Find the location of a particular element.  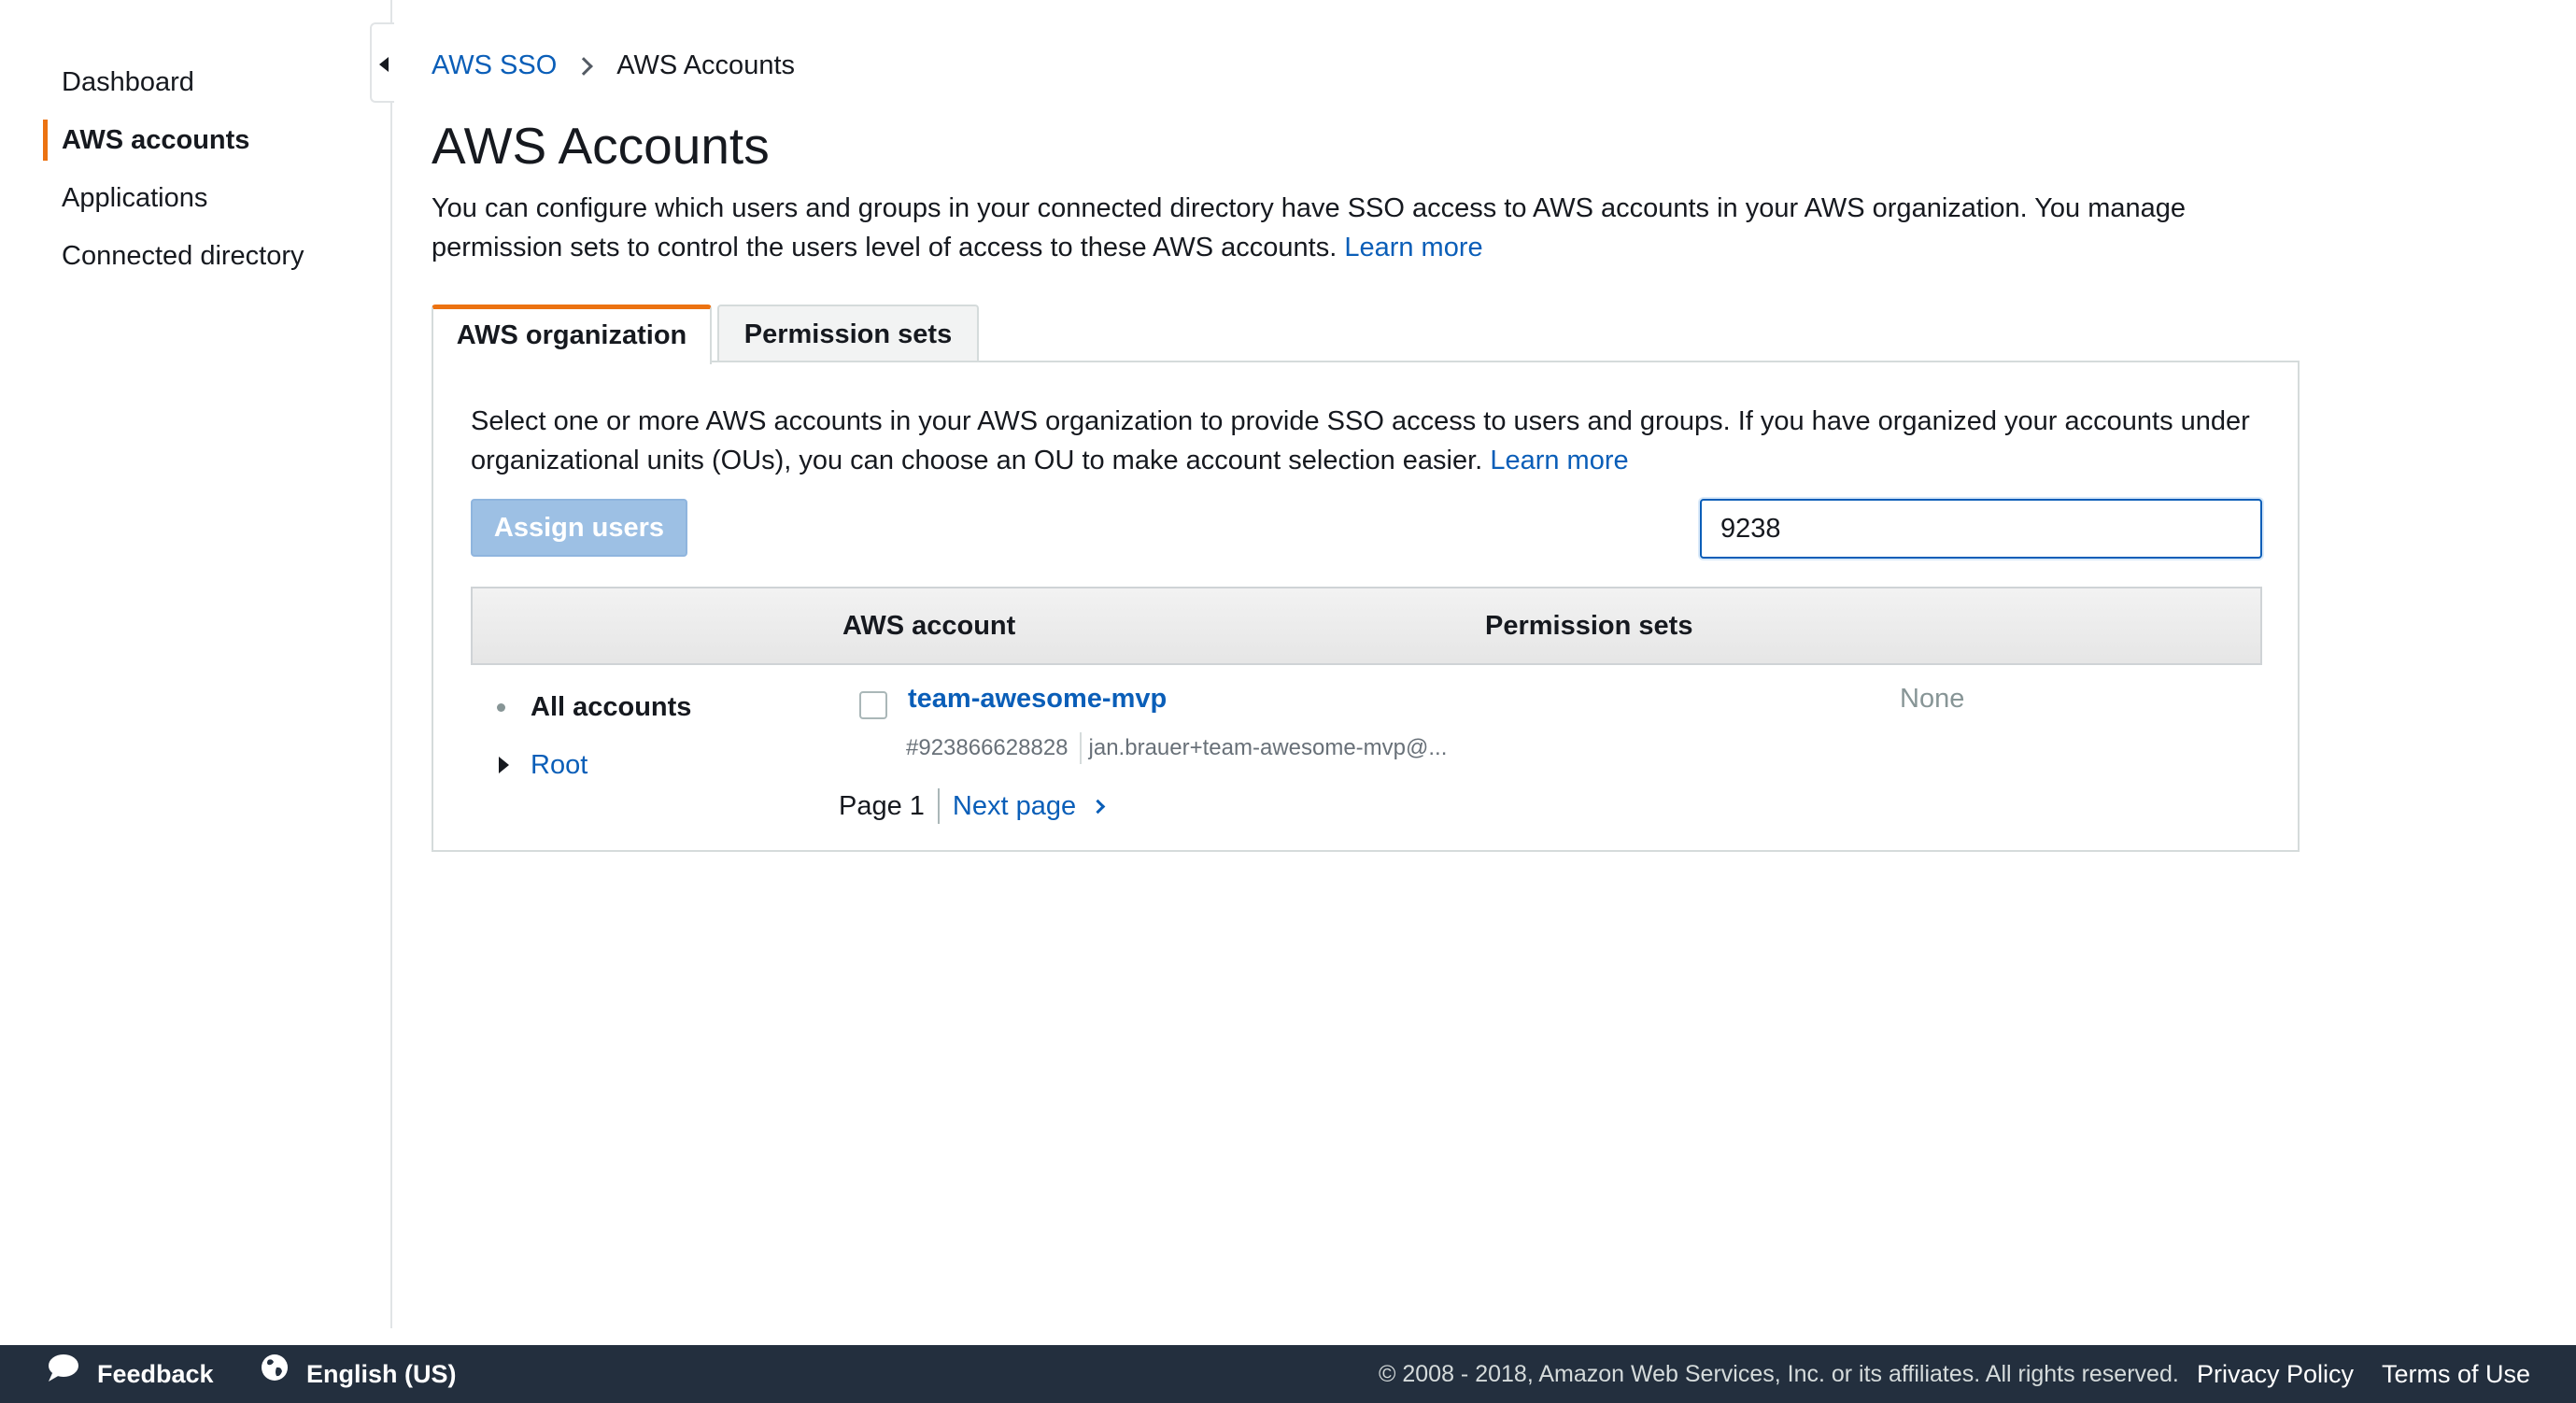

account-id: #923866628828 is located at coordinates (988, 747).